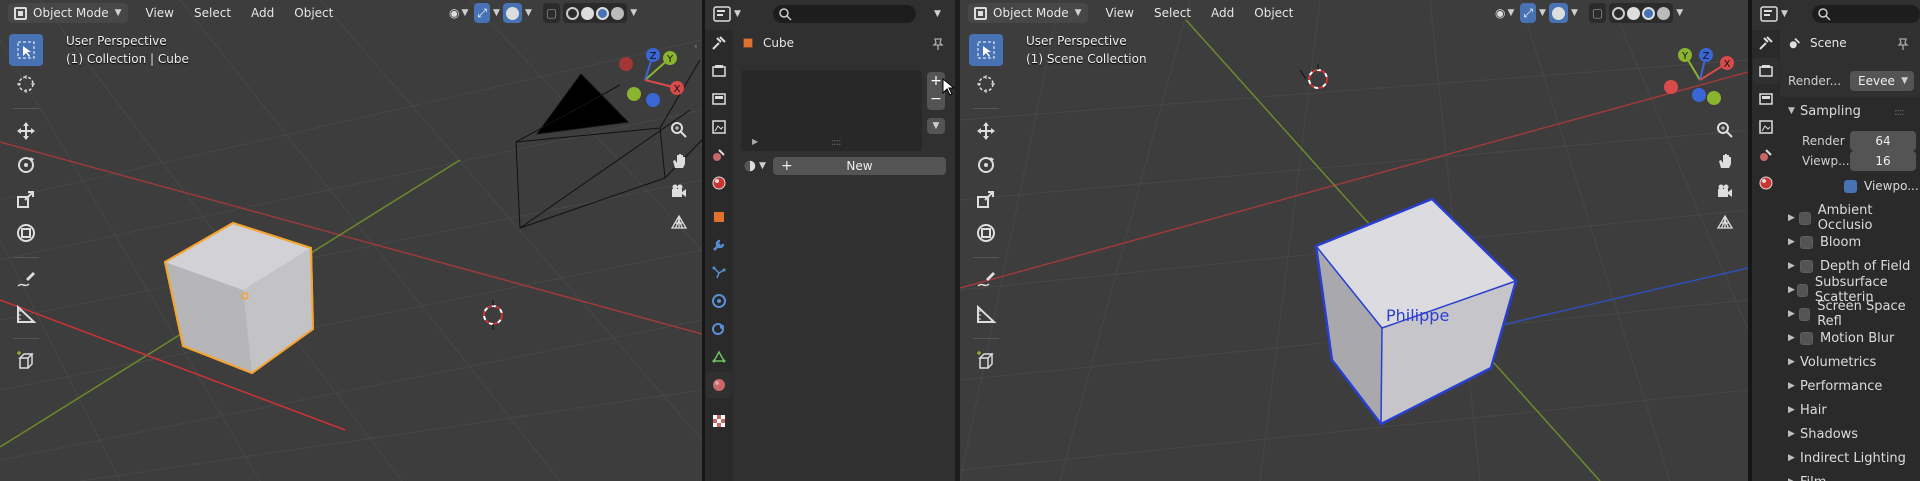 The height and width of the screenshot is (481, 1920). I want to click on editor-type-dropdown: ▼, so click(1777, 14).